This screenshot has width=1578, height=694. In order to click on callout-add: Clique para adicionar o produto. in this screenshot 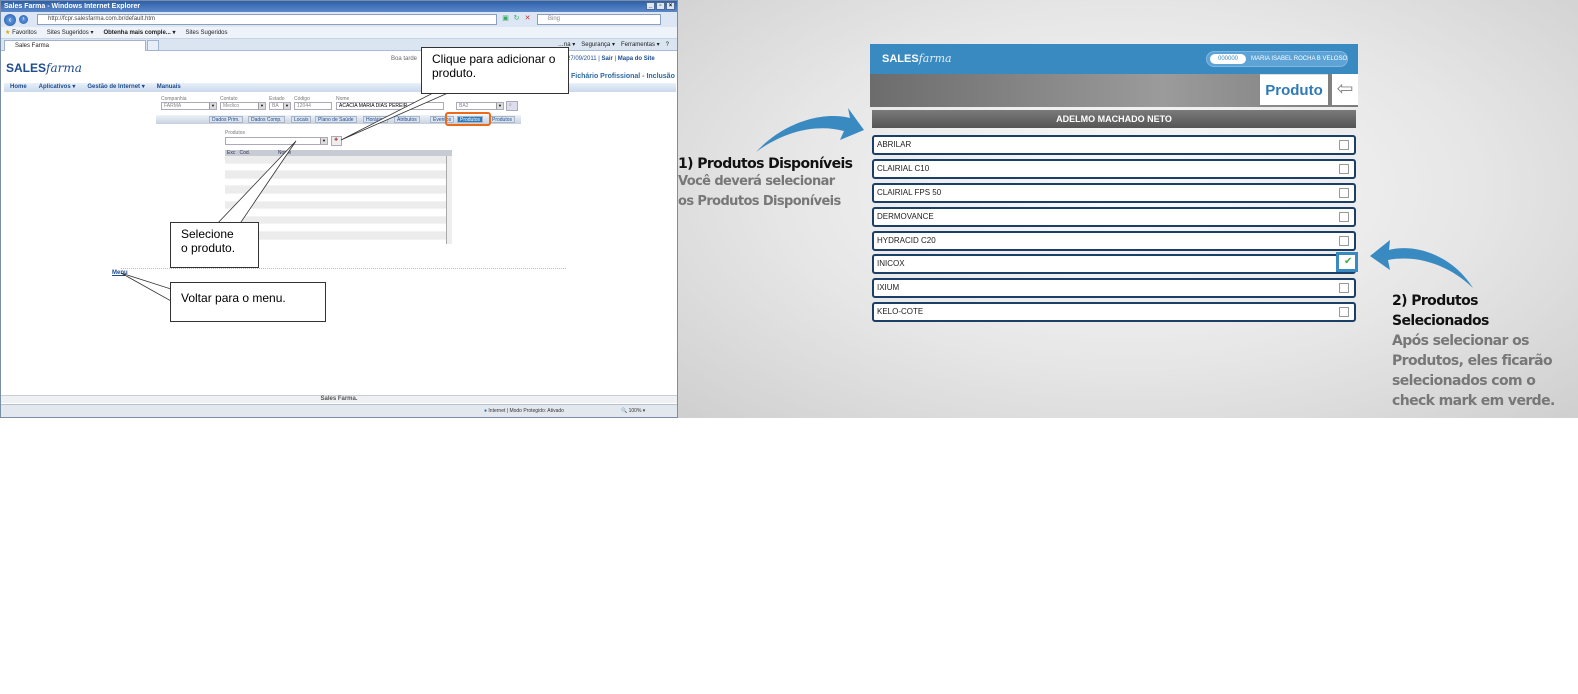, I will do `click(495, 70)`.